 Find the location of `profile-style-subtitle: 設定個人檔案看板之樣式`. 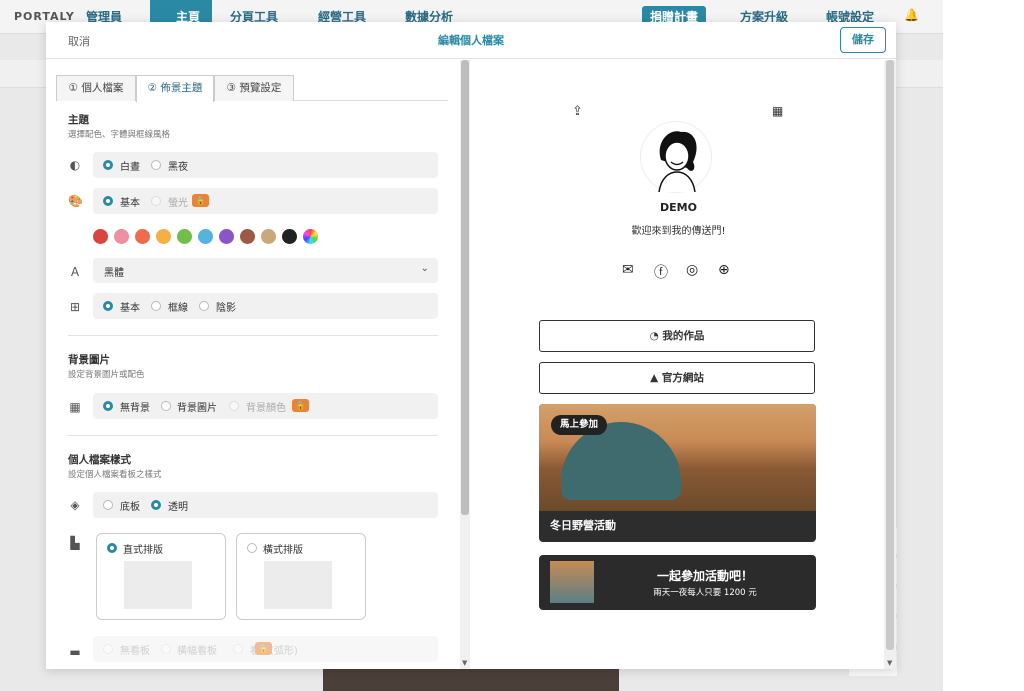

profile-style-subtitle: 設定個人檔案看板之樣式 is located at coordinates (115, 475).